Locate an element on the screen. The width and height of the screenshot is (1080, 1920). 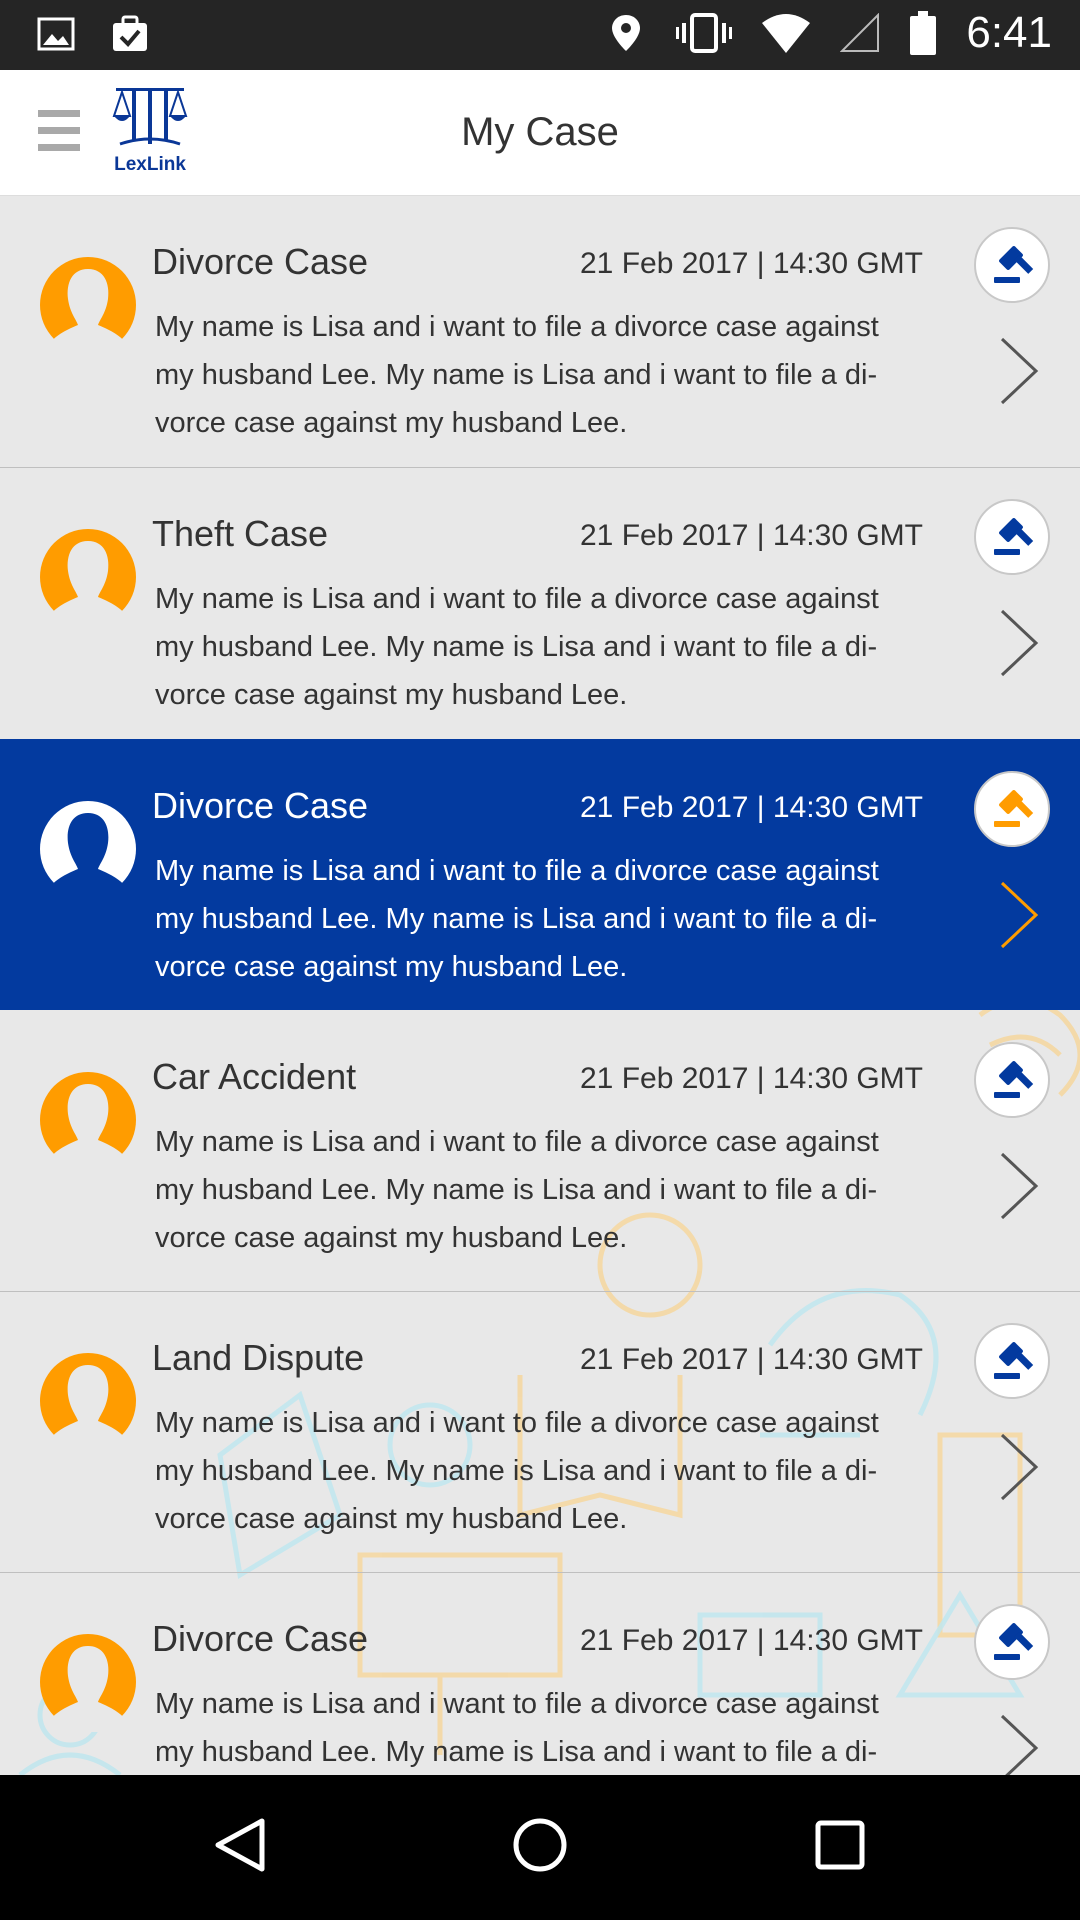
location-icon is located at coordinates (626, 33).